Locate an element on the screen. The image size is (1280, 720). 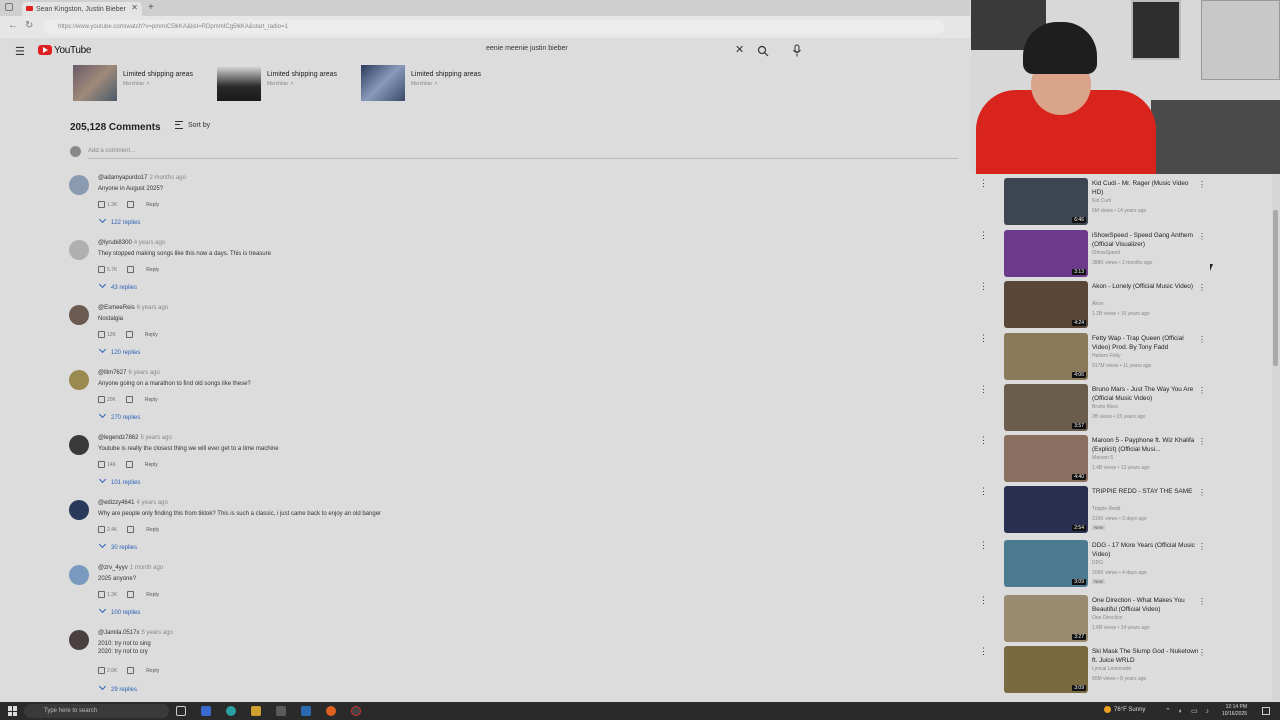
video-thumbnail: 3:27 is located at coordinates (1046, 618).